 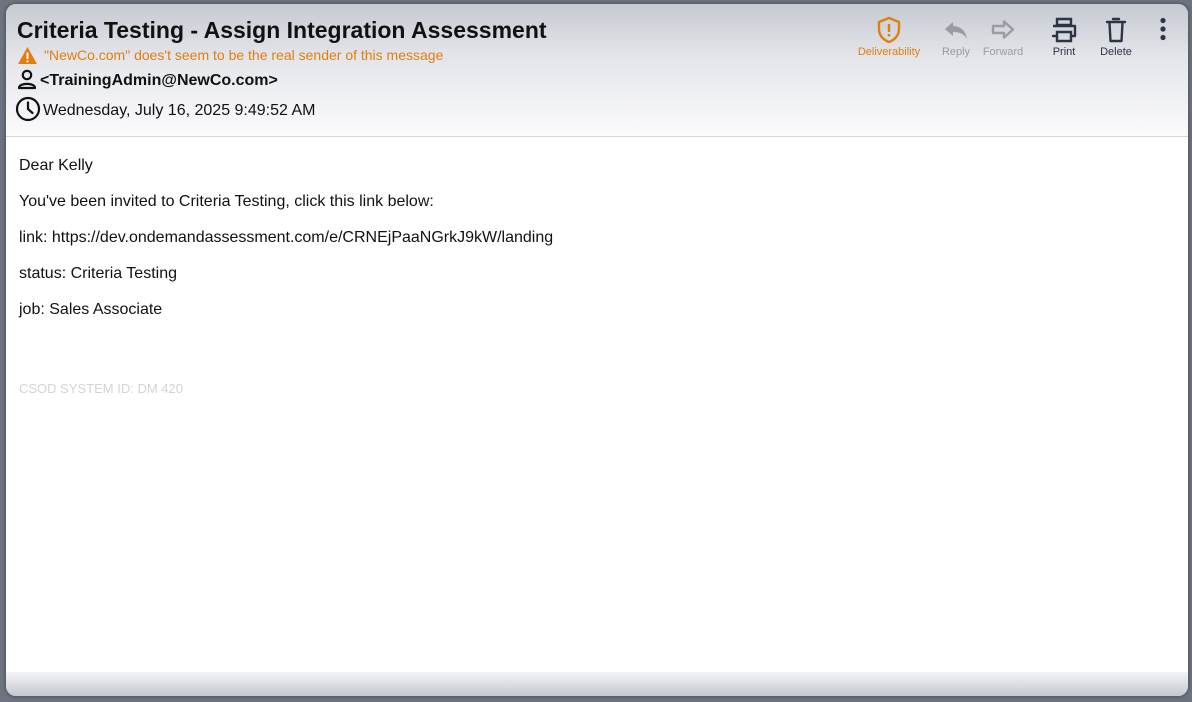 What do you see at coordinates (91, 309) in the screenshot?
I see `job-text: job: Sales Associate` at bounding box center [91, 309].